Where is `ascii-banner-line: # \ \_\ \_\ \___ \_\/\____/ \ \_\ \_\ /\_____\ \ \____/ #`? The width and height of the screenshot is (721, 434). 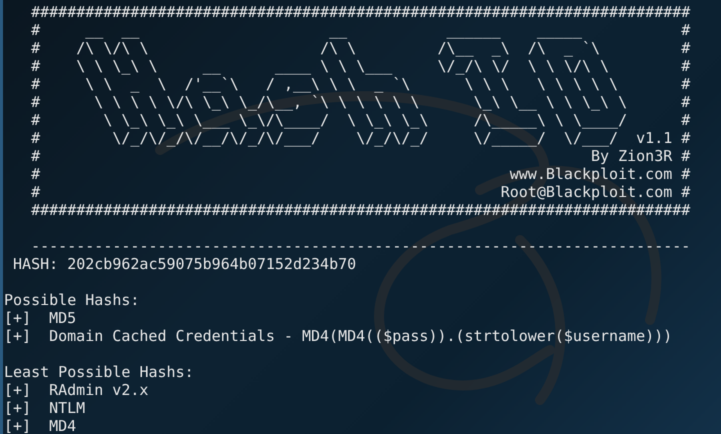 ascii-banner-line: # \ \_\ \_\ \___ \_\/\____/ \ \_\ \_\ /\_____\ \ \____/ # is located at coordinates (360, 120).